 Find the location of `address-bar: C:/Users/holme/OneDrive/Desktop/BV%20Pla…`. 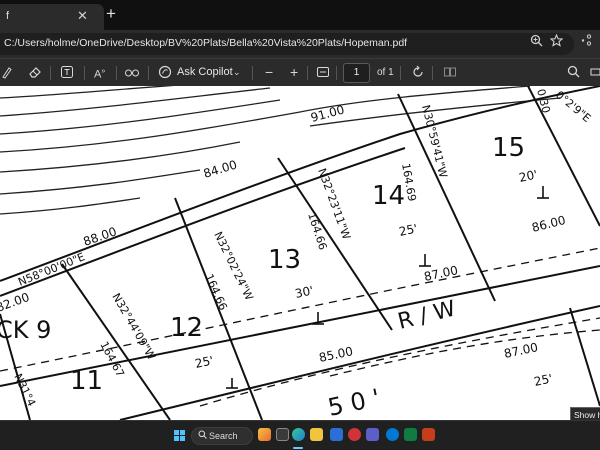

address-bar: C:/Users/holme/OneDrive/Desktop/BV%20Pla… is located at coordinates (287, 44).